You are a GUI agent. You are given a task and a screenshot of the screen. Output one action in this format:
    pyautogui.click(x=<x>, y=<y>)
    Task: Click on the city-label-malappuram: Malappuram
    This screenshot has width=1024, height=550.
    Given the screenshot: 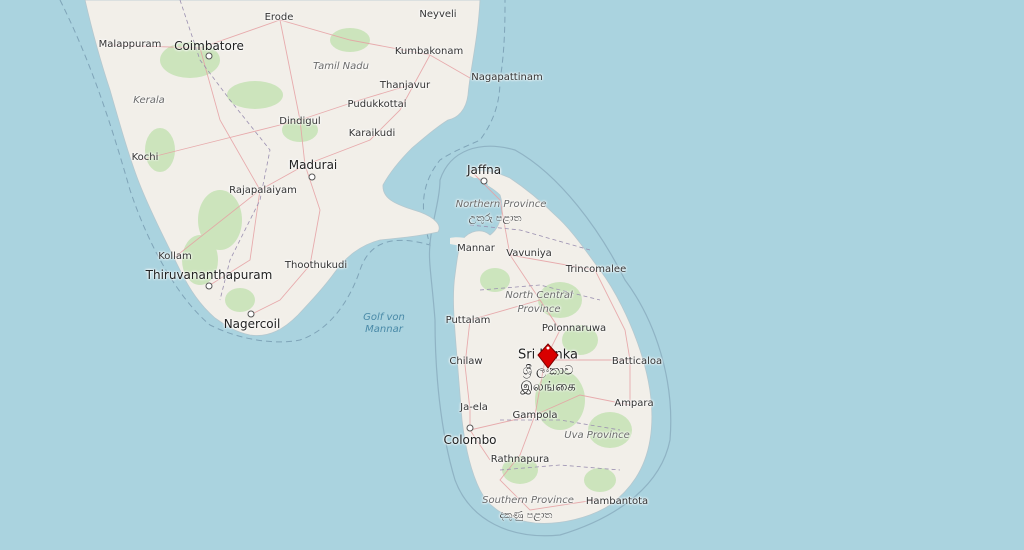 What is the action you would take?
    pyautogui.click(x=130, y=45)
    